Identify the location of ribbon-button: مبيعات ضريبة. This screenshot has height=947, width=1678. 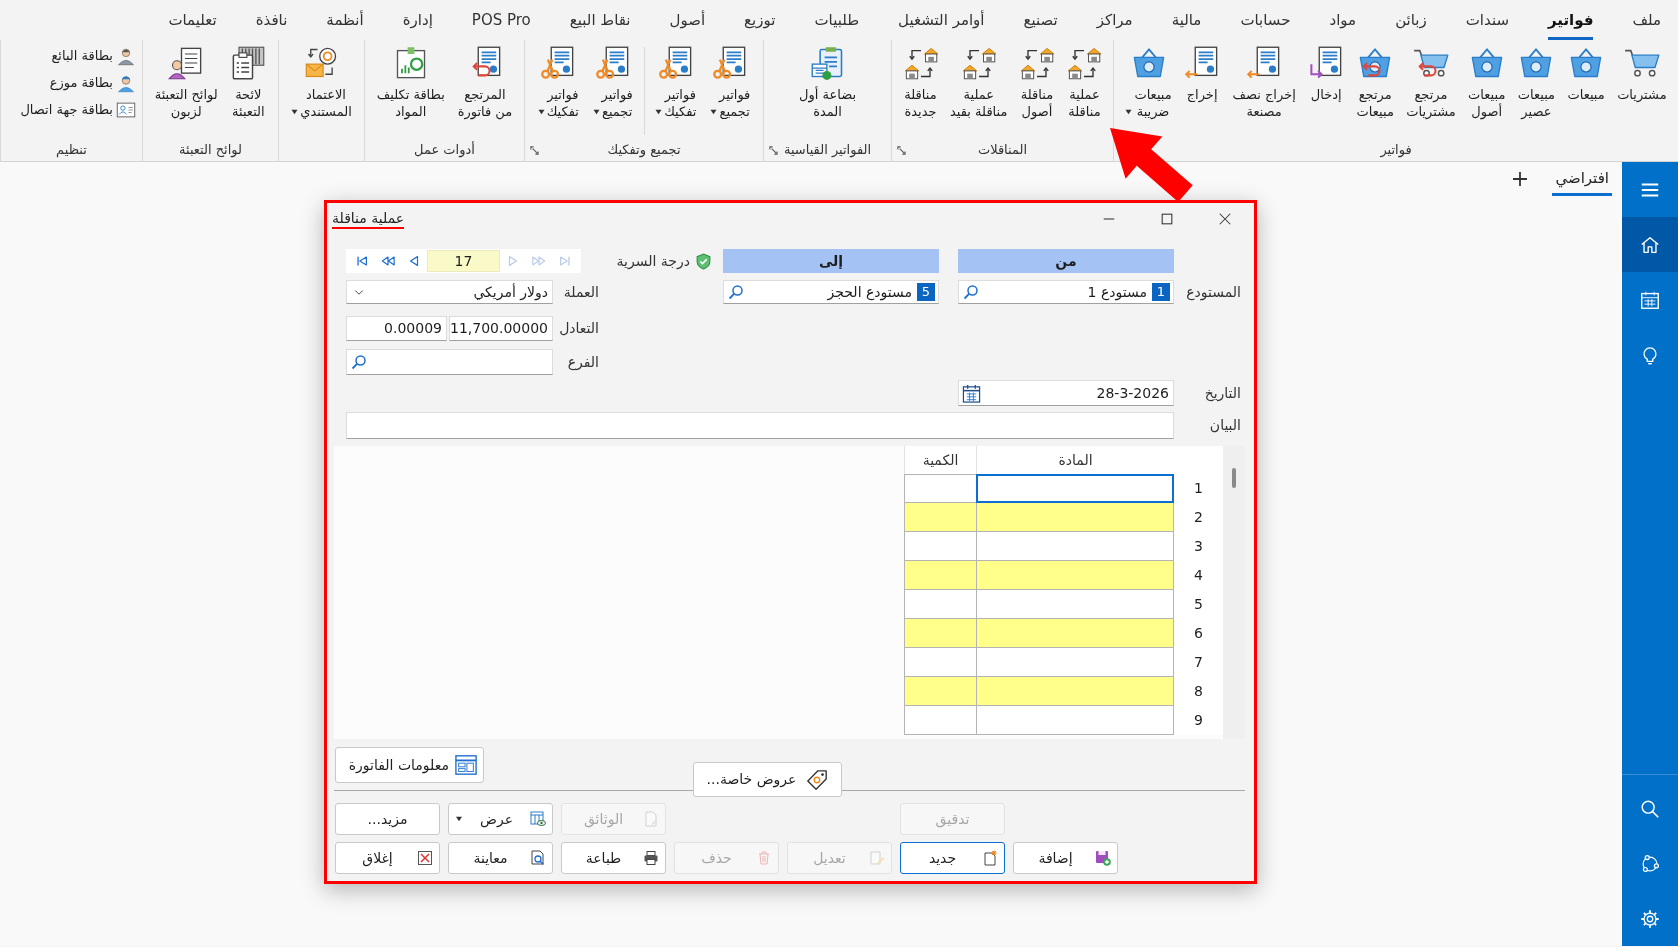
(1148, 81).